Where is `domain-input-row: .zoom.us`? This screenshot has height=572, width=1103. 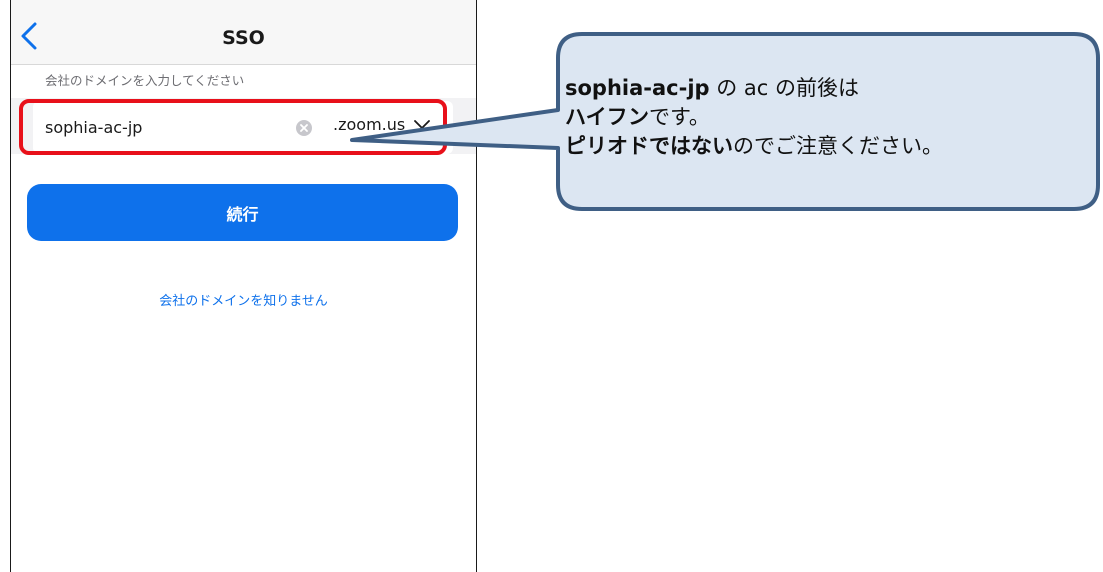 domain-input-row: .zoom.us is located at coordinates (243, 127).